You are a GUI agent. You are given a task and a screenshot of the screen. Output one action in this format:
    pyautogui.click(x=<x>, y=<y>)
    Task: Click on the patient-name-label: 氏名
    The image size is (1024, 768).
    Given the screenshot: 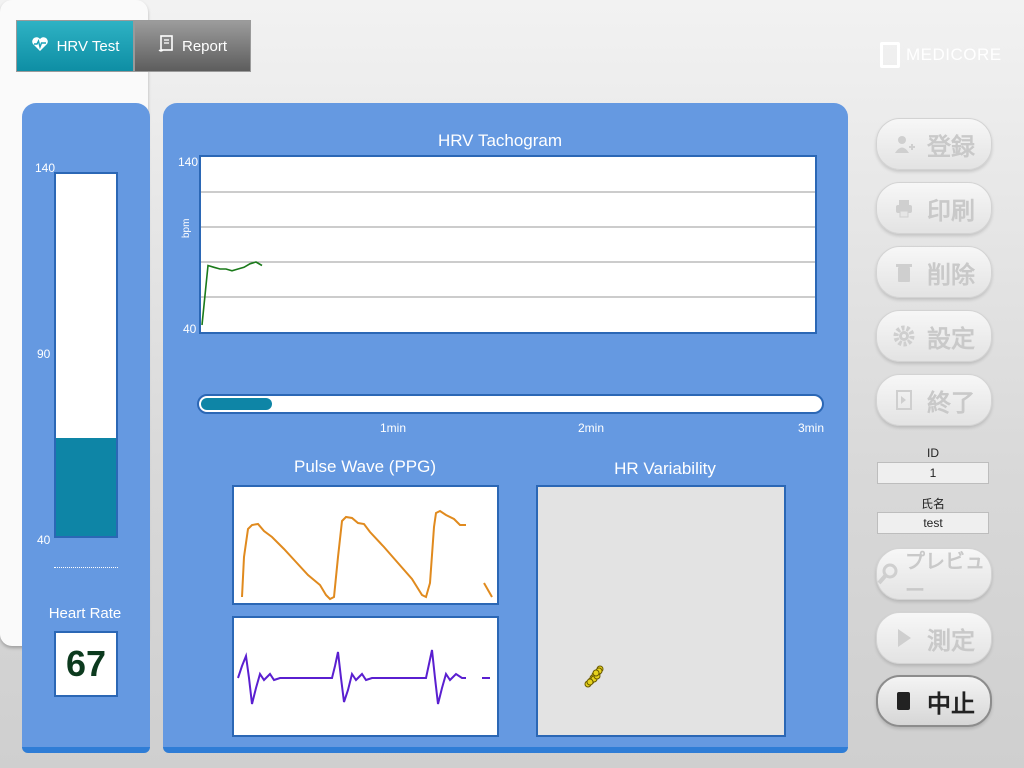 What is the action you would take?
    pyautogui.click(x=932, y=504)
    